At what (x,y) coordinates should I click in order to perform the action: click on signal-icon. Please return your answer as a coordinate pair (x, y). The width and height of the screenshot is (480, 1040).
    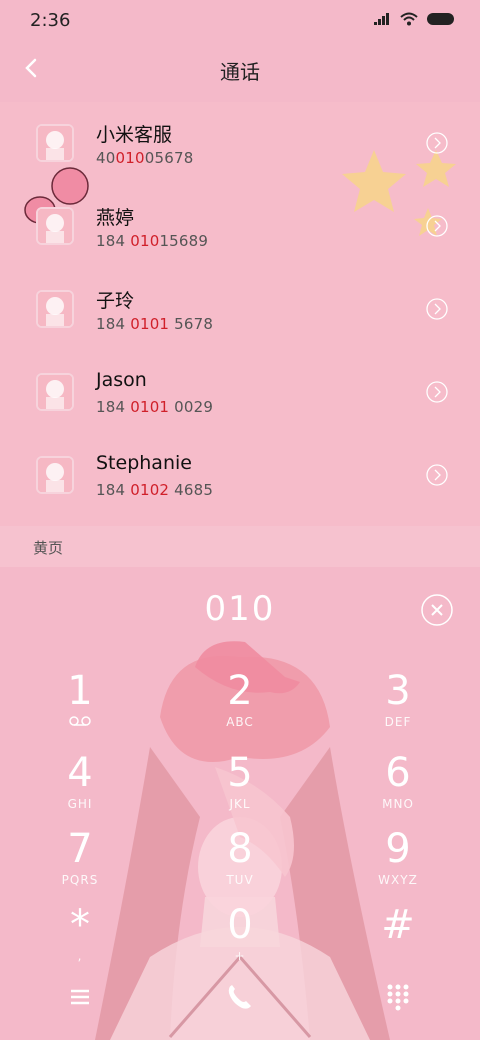
    Looking at the image, I should click on (381, 19).